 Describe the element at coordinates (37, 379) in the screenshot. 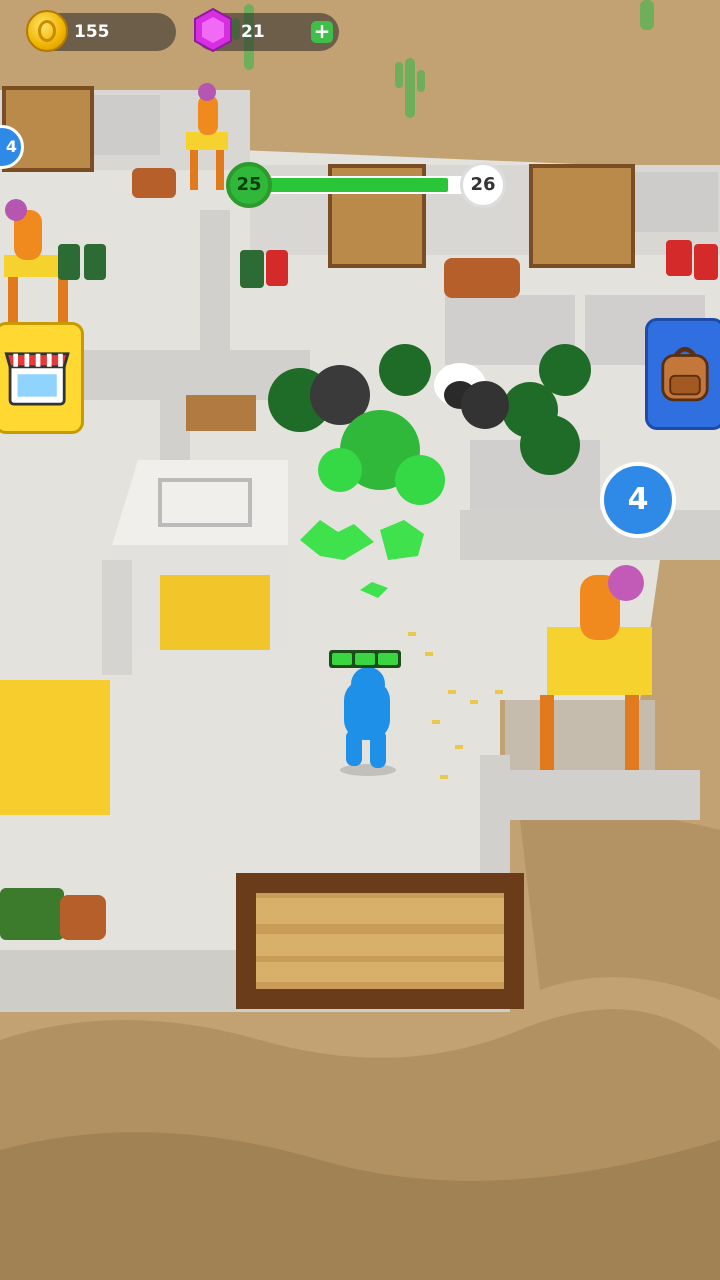

I see `shop-icon` at that location.